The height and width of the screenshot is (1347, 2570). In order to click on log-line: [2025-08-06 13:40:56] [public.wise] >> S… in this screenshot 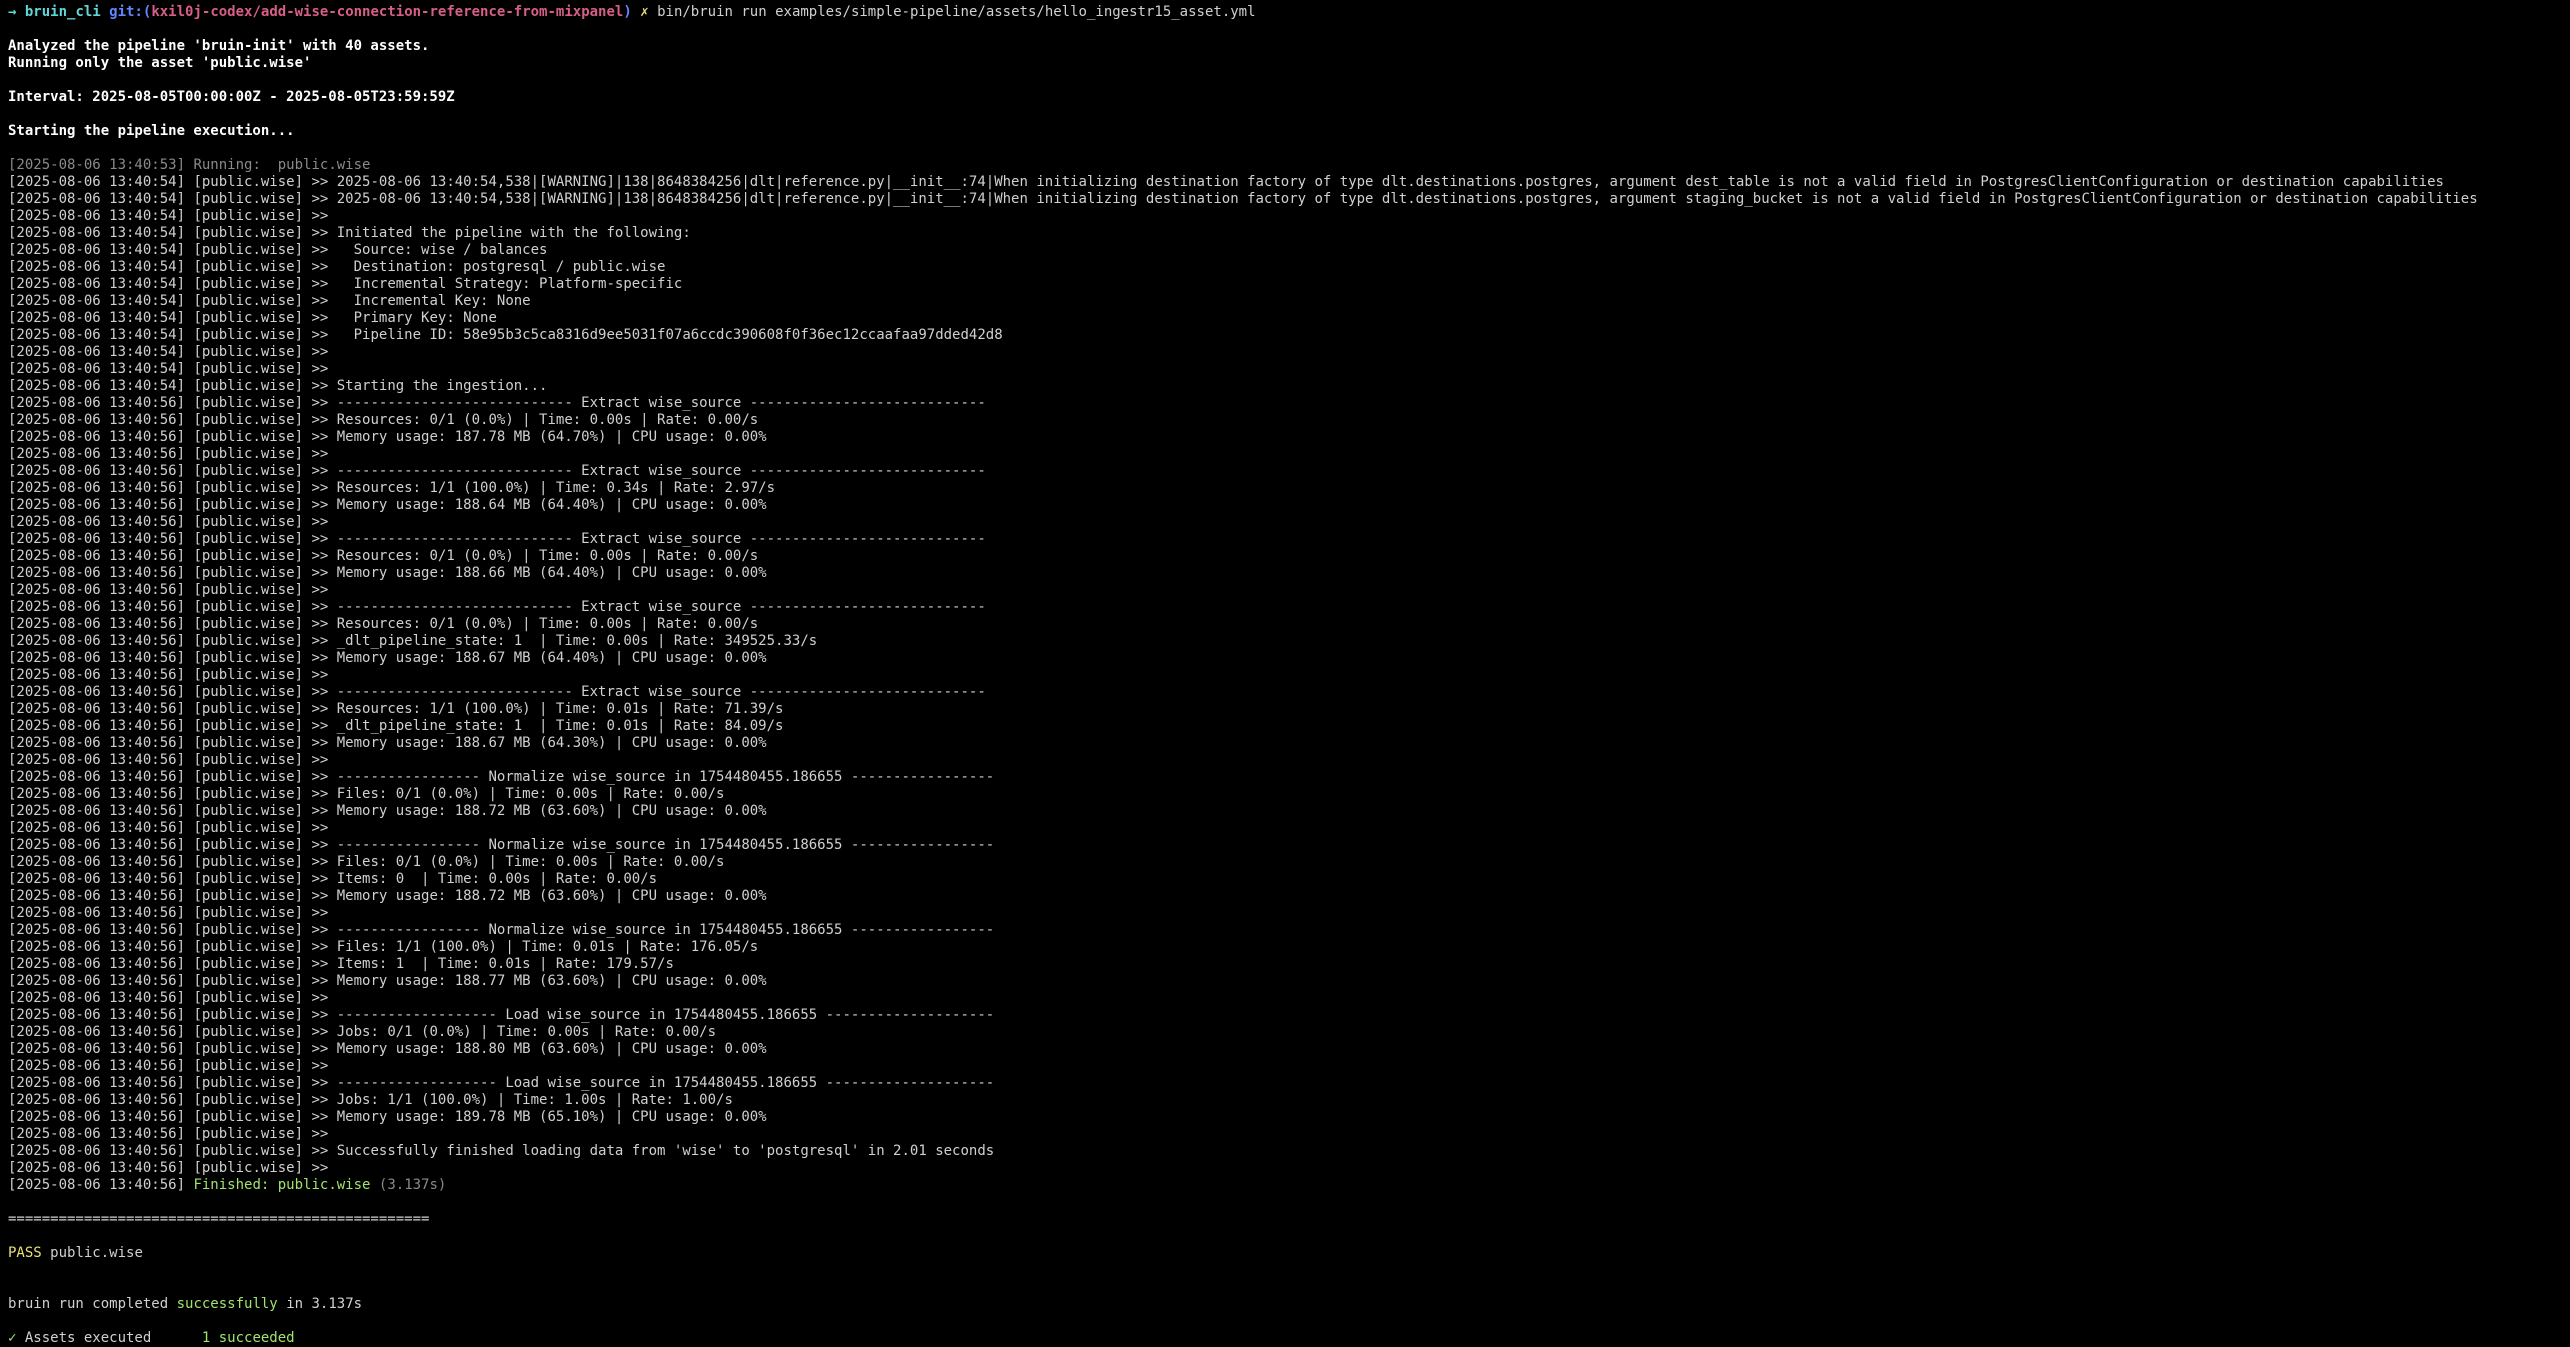, I will do `click(1285, 1151)`.